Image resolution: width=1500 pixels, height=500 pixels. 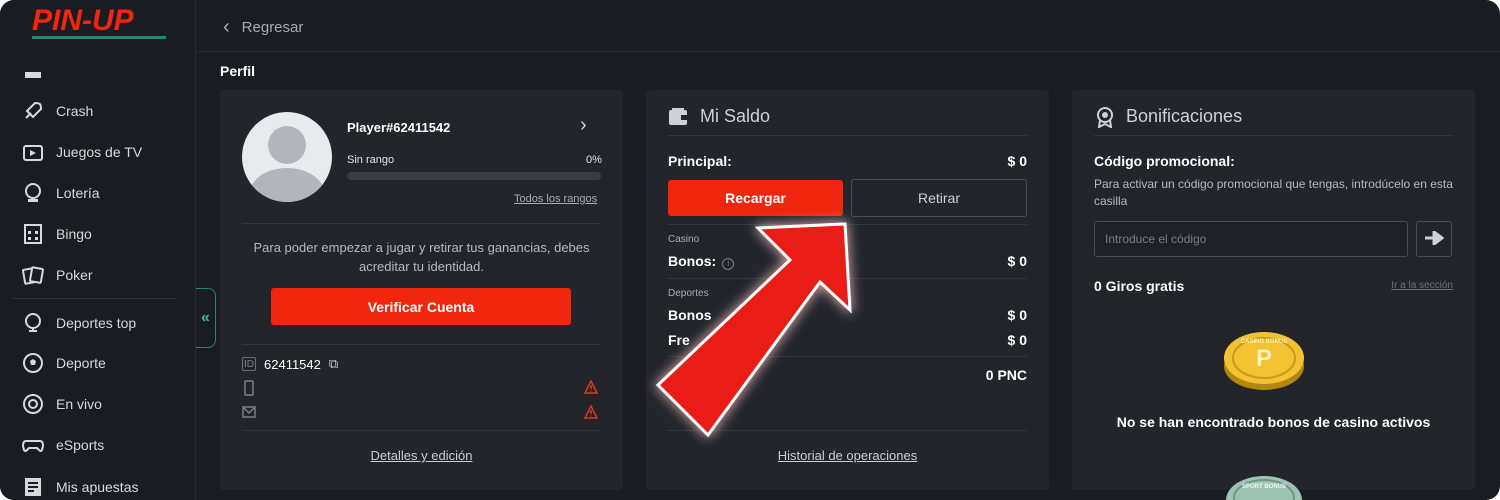 What do you see at coordinates (735, 116) in the screenshot?
I see `balance-title-text: Mi Saldo` at bounding box center [735, 116].